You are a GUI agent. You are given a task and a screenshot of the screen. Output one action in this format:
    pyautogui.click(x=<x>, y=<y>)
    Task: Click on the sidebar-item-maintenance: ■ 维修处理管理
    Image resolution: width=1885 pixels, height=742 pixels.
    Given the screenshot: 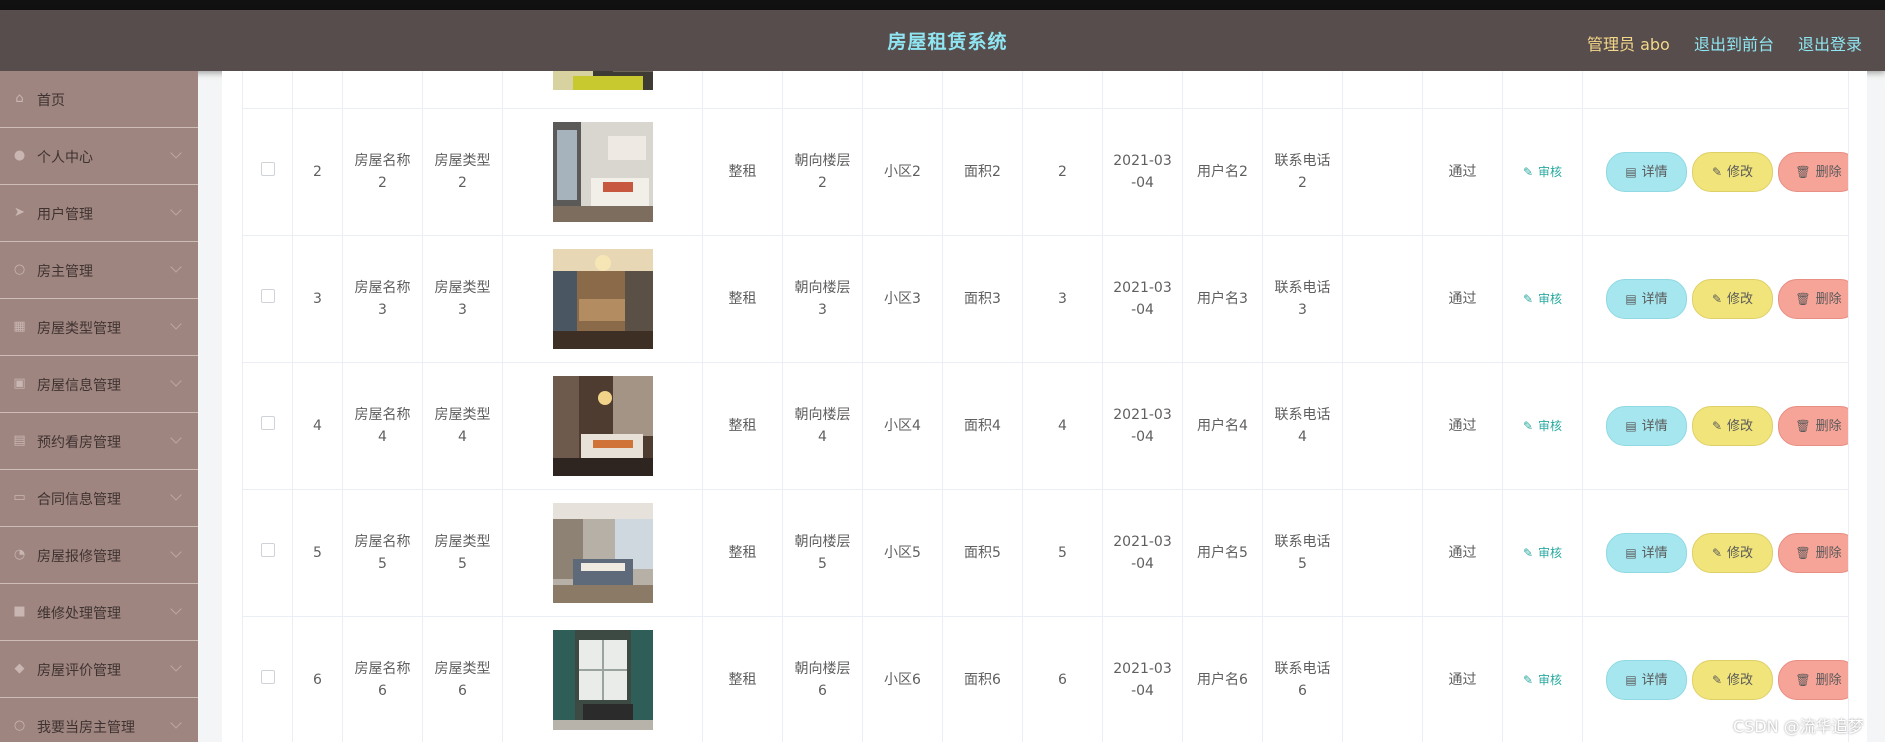 What is the action you would take?
    pyautogui.click(x=99, y=612)
    